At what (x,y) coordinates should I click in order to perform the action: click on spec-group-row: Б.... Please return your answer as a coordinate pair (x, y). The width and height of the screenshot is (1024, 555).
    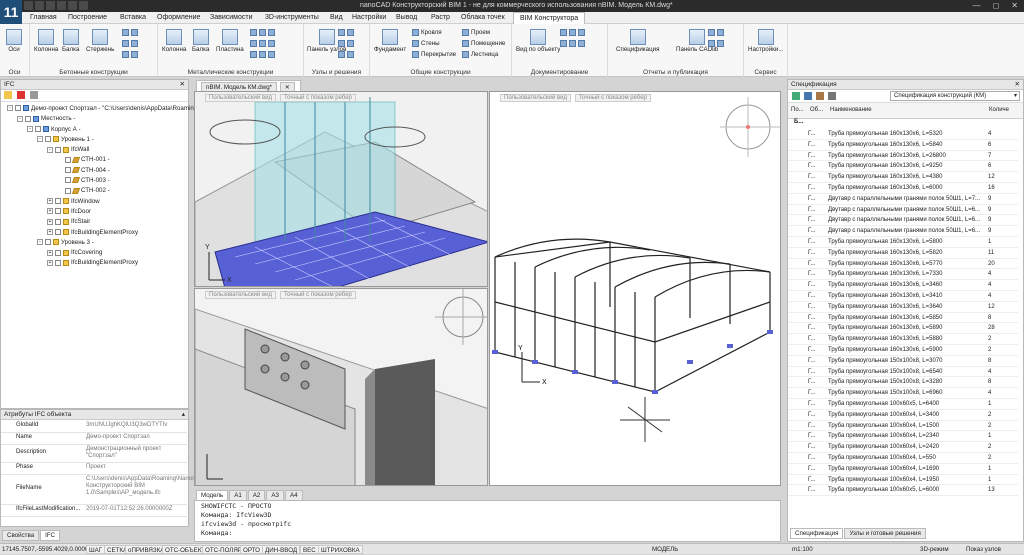
    Looking at the image, I should click on (905, 124).